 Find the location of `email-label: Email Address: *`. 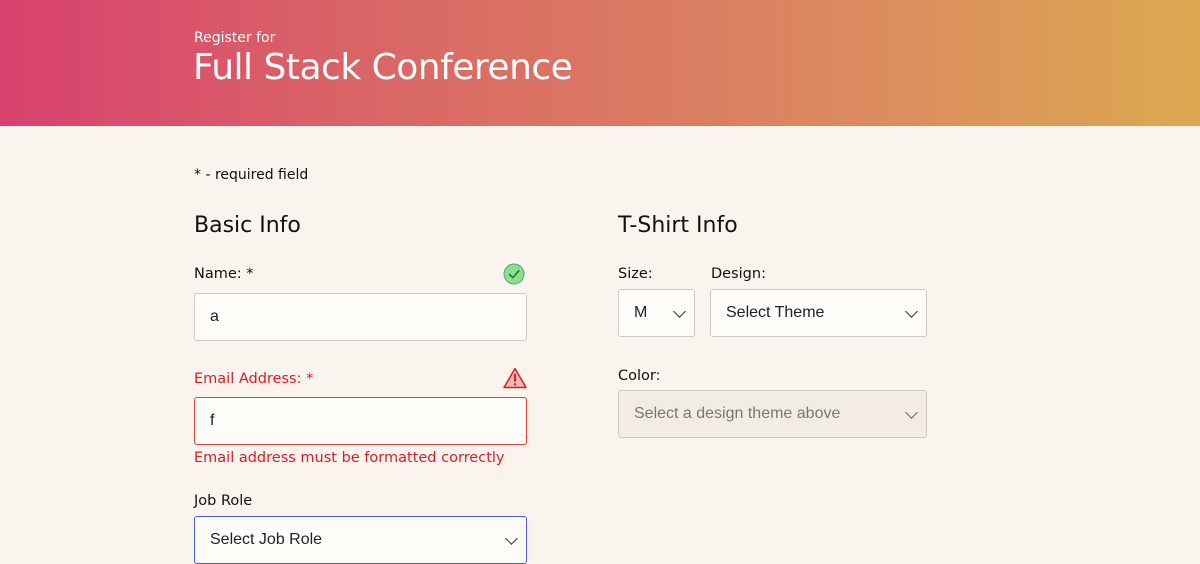

email-label: Email Address: * is located at coordinates (254, 379).